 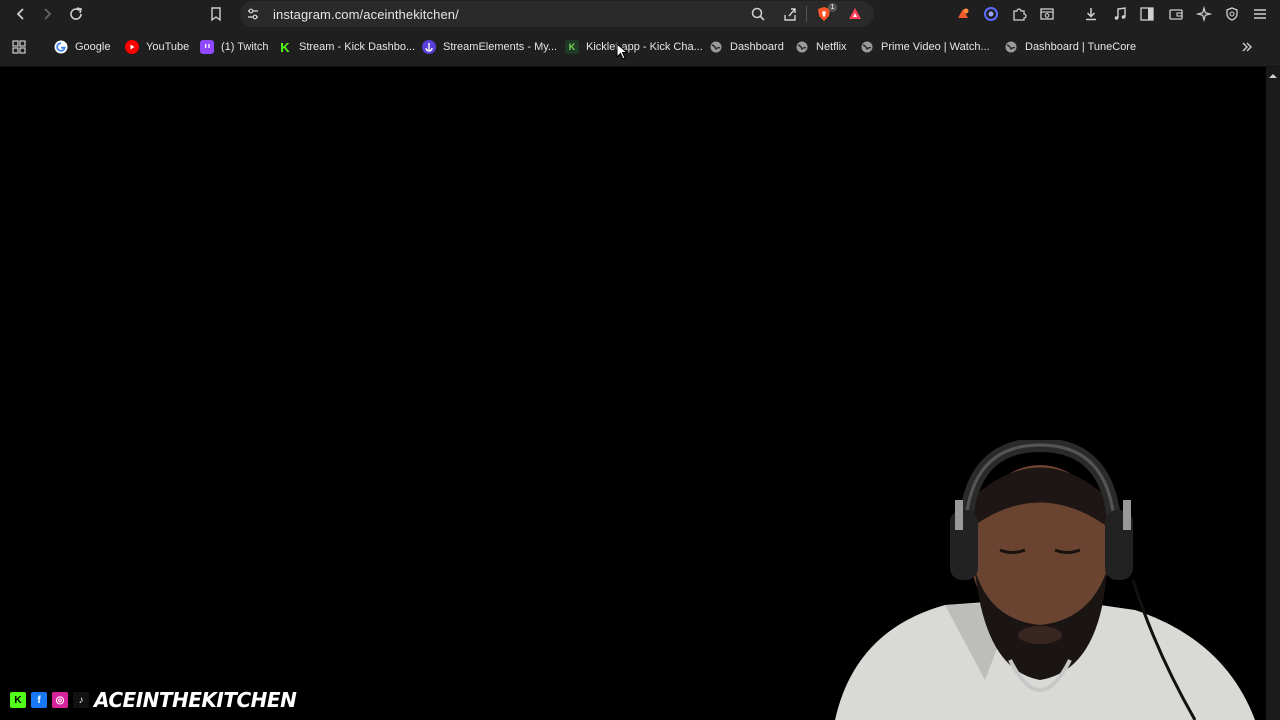 What do you see at coordinates (831, 47) in the screenshot?
I see `bookmark-label: Netflix` at bounding box center [831, 47].